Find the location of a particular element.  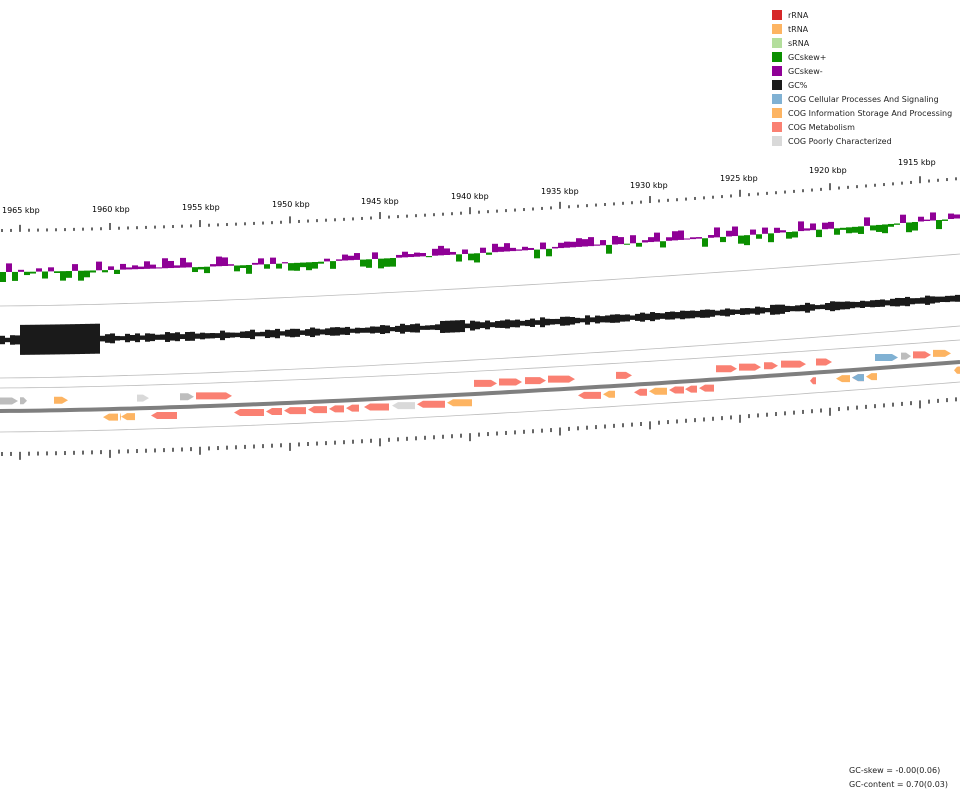

legend-label: tRNA is located at coordinates (798, 29).